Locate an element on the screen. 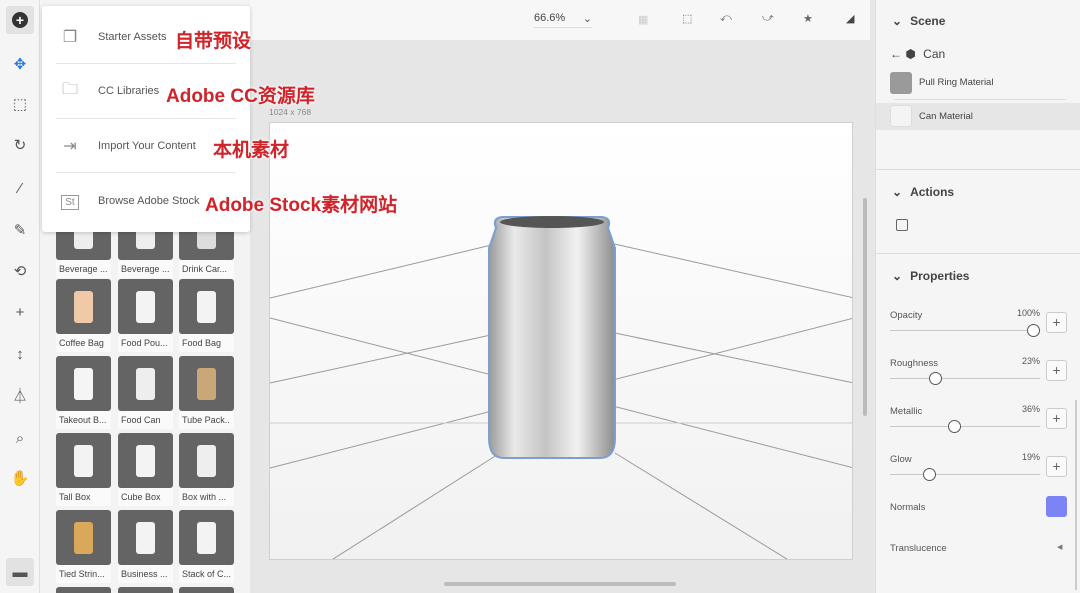  scene-object-row: ← ⬢ Can is located at coordinates (917, 54).